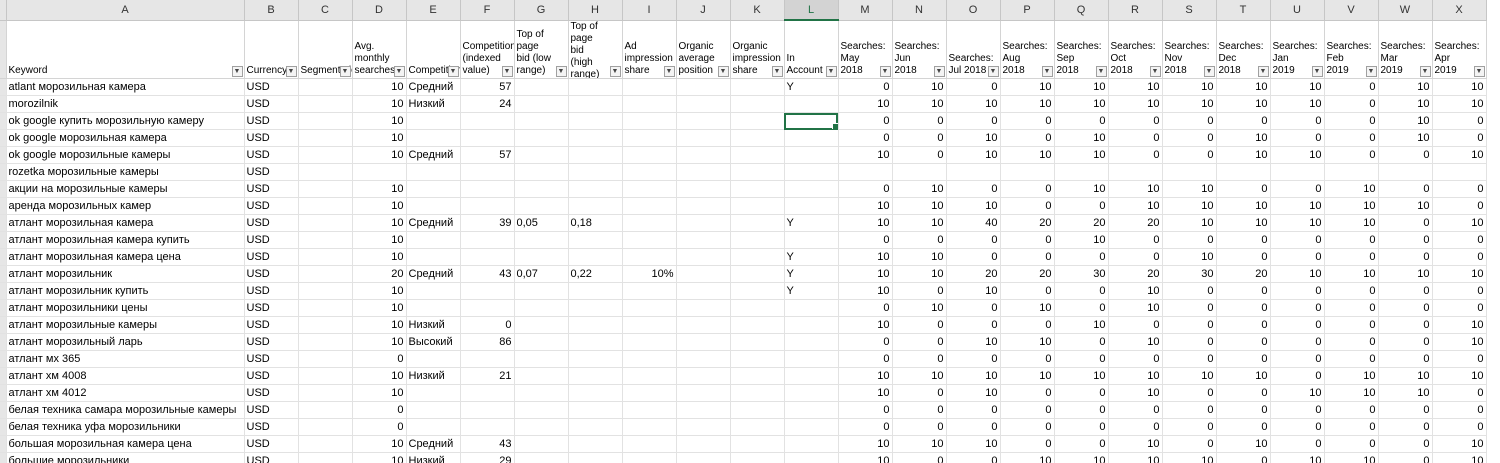 The width and height of the screenshot is (1500, 463). I want to click on cell: 0,22, so click(595, 274).